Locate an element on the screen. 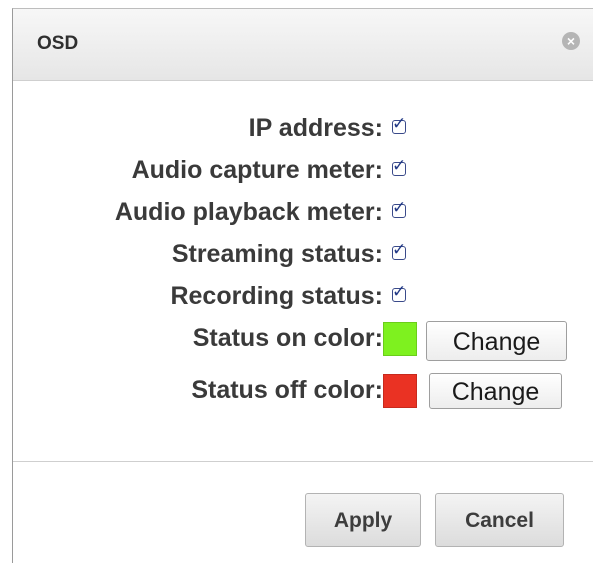  option-row-audio-capture-meter: Audio capture meter: ✓ is located at coordinates (303, 170).